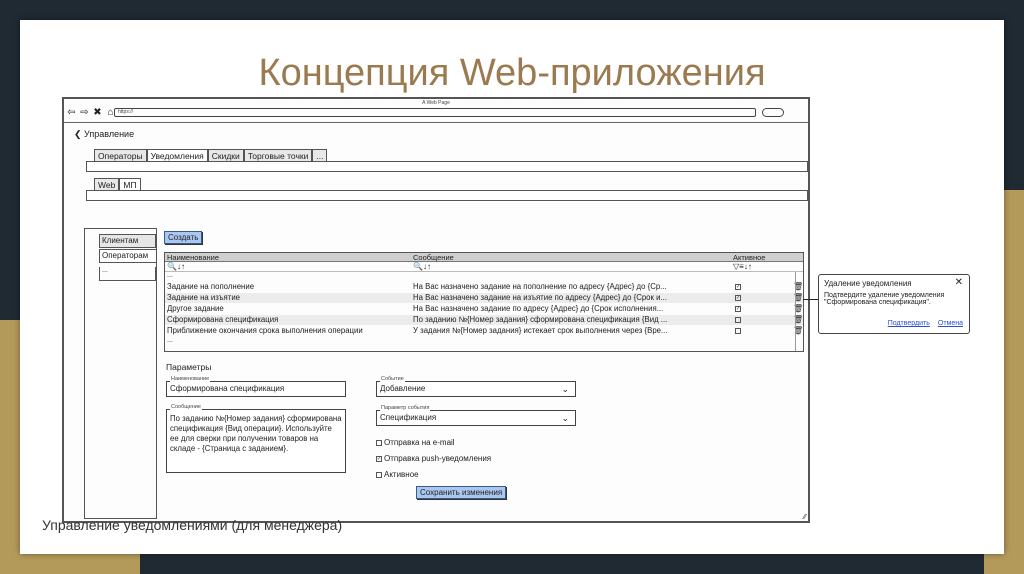  Describe the element at coordinates (447, 195) in the screenshot. I see `sub-tab-content` at that location.